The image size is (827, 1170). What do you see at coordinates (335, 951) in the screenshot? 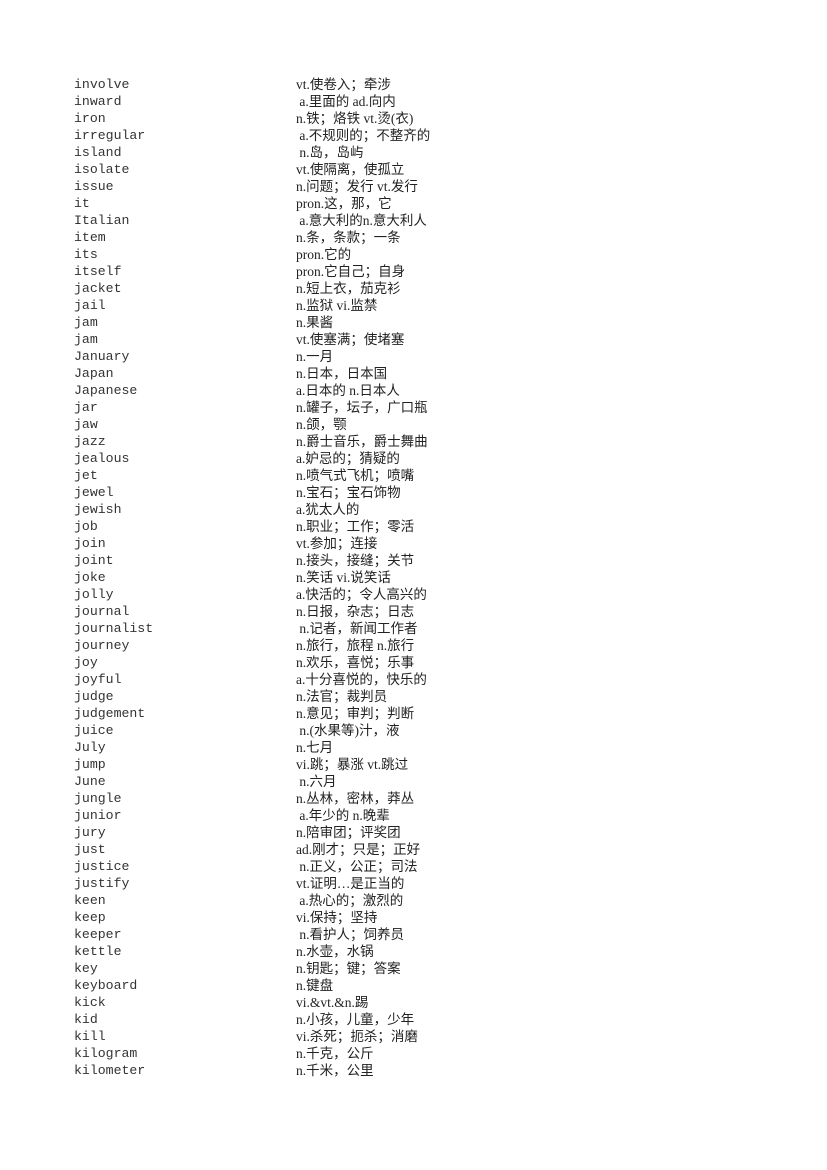
I see `entry-definition: n.水壶，水锅` at bounding box center [335, 951].